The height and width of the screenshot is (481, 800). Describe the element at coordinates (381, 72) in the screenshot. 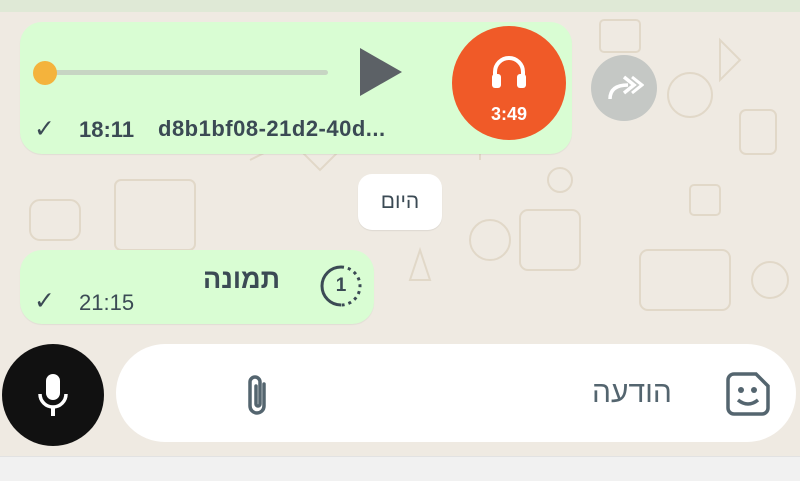

I see `play-icon` at that location.